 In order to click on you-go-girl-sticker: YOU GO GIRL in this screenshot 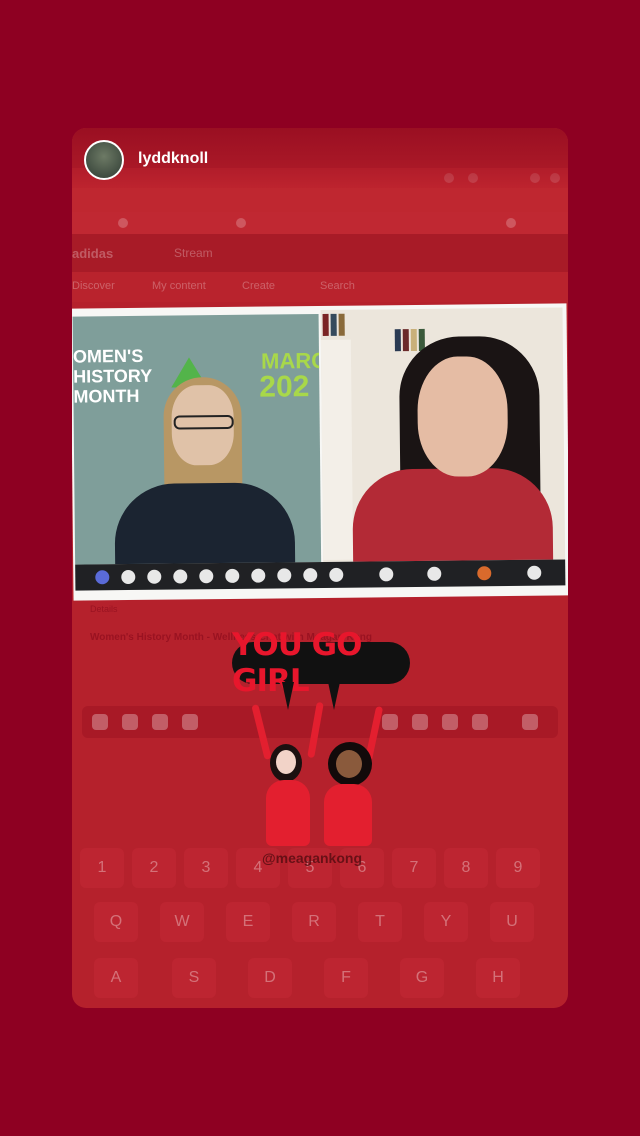, I will do `click(322, 747)`.